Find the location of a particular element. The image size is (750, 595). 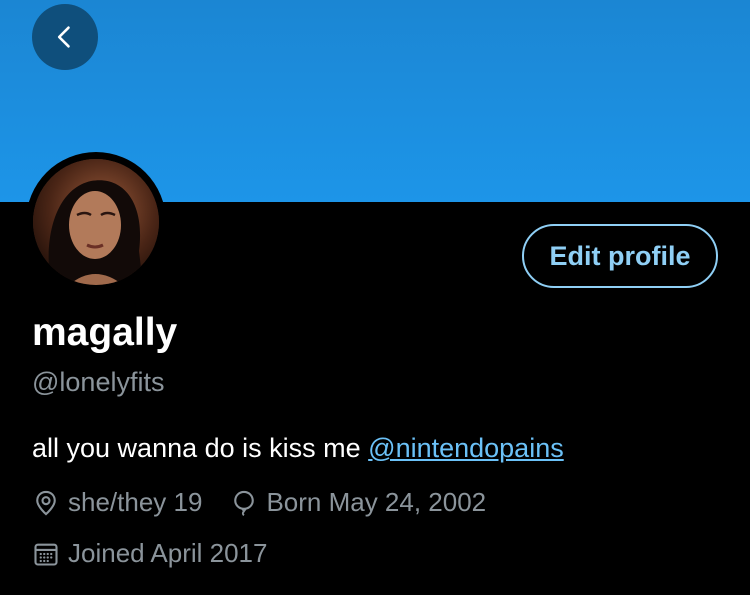

location-text: she/they 19 is located at coordinates (135, 502).